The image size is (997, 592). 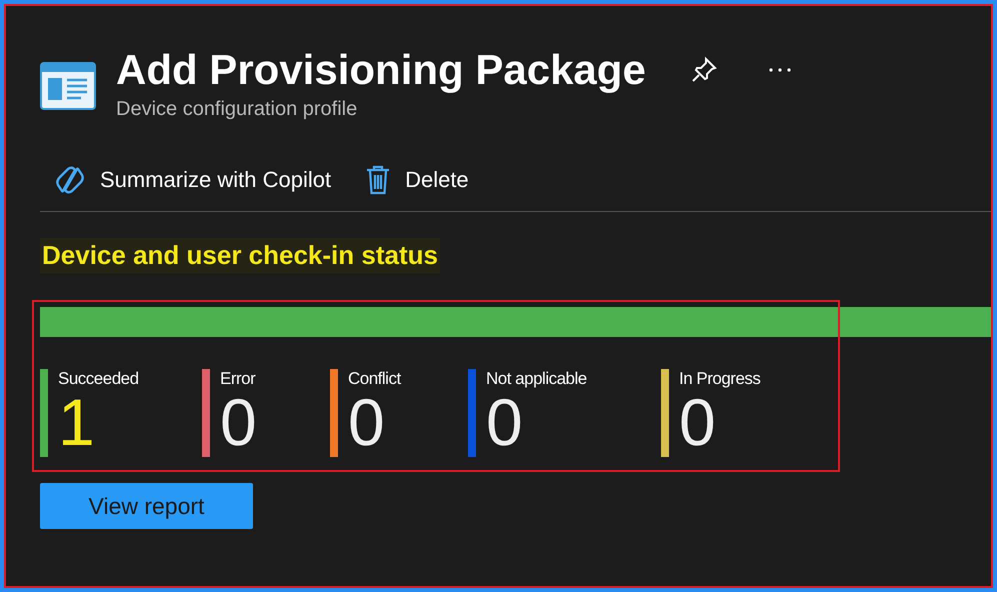 What do you see at coordinates (68, 86) in the screenshot?
I see `profile-icon` at bounding box center [68, 86].